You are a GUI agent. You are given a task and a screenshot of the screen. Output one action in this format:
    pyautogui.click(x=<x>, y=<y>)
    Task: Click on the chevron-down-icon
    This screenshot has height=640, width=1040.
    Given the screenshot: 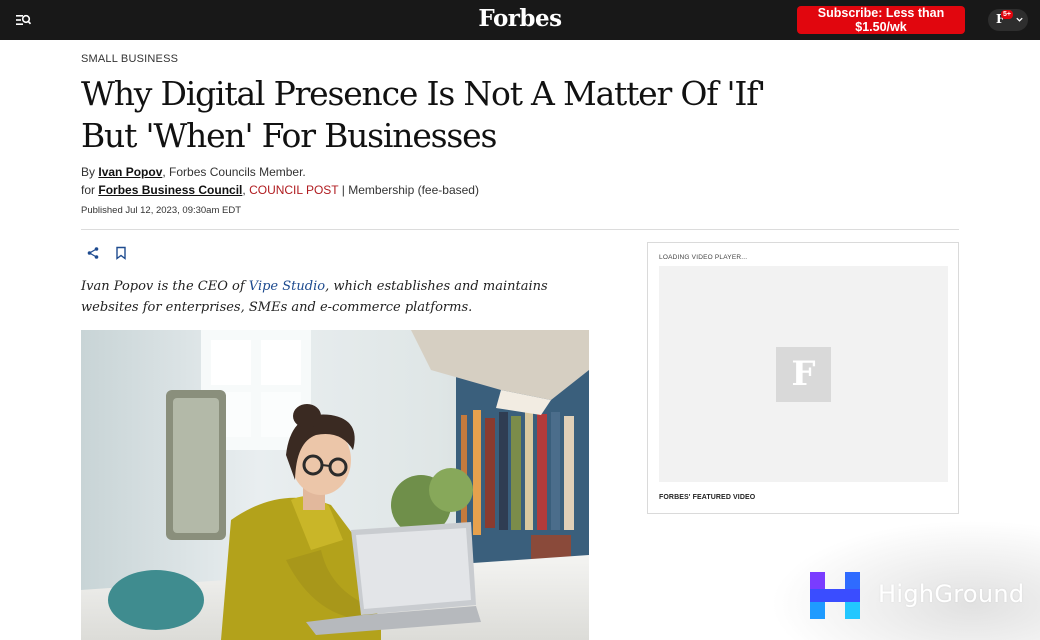 What is the action you would take?
    pyautogui.click(x=1019, y=19)
    